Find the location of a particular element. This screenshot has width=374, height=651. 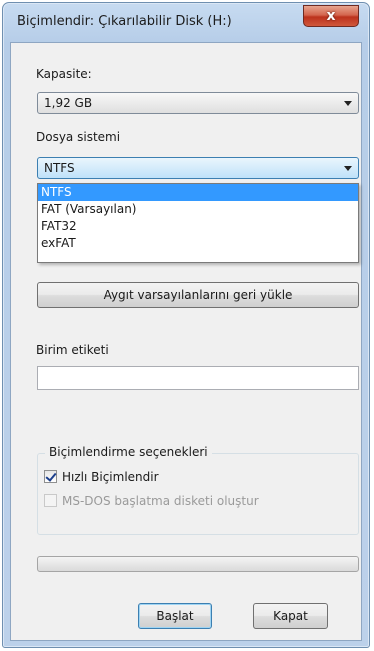

filesystem-dropdown-list: NTFS FAT (Varsayılan) FAT32 exFAT is located at coordinates (198, 223).